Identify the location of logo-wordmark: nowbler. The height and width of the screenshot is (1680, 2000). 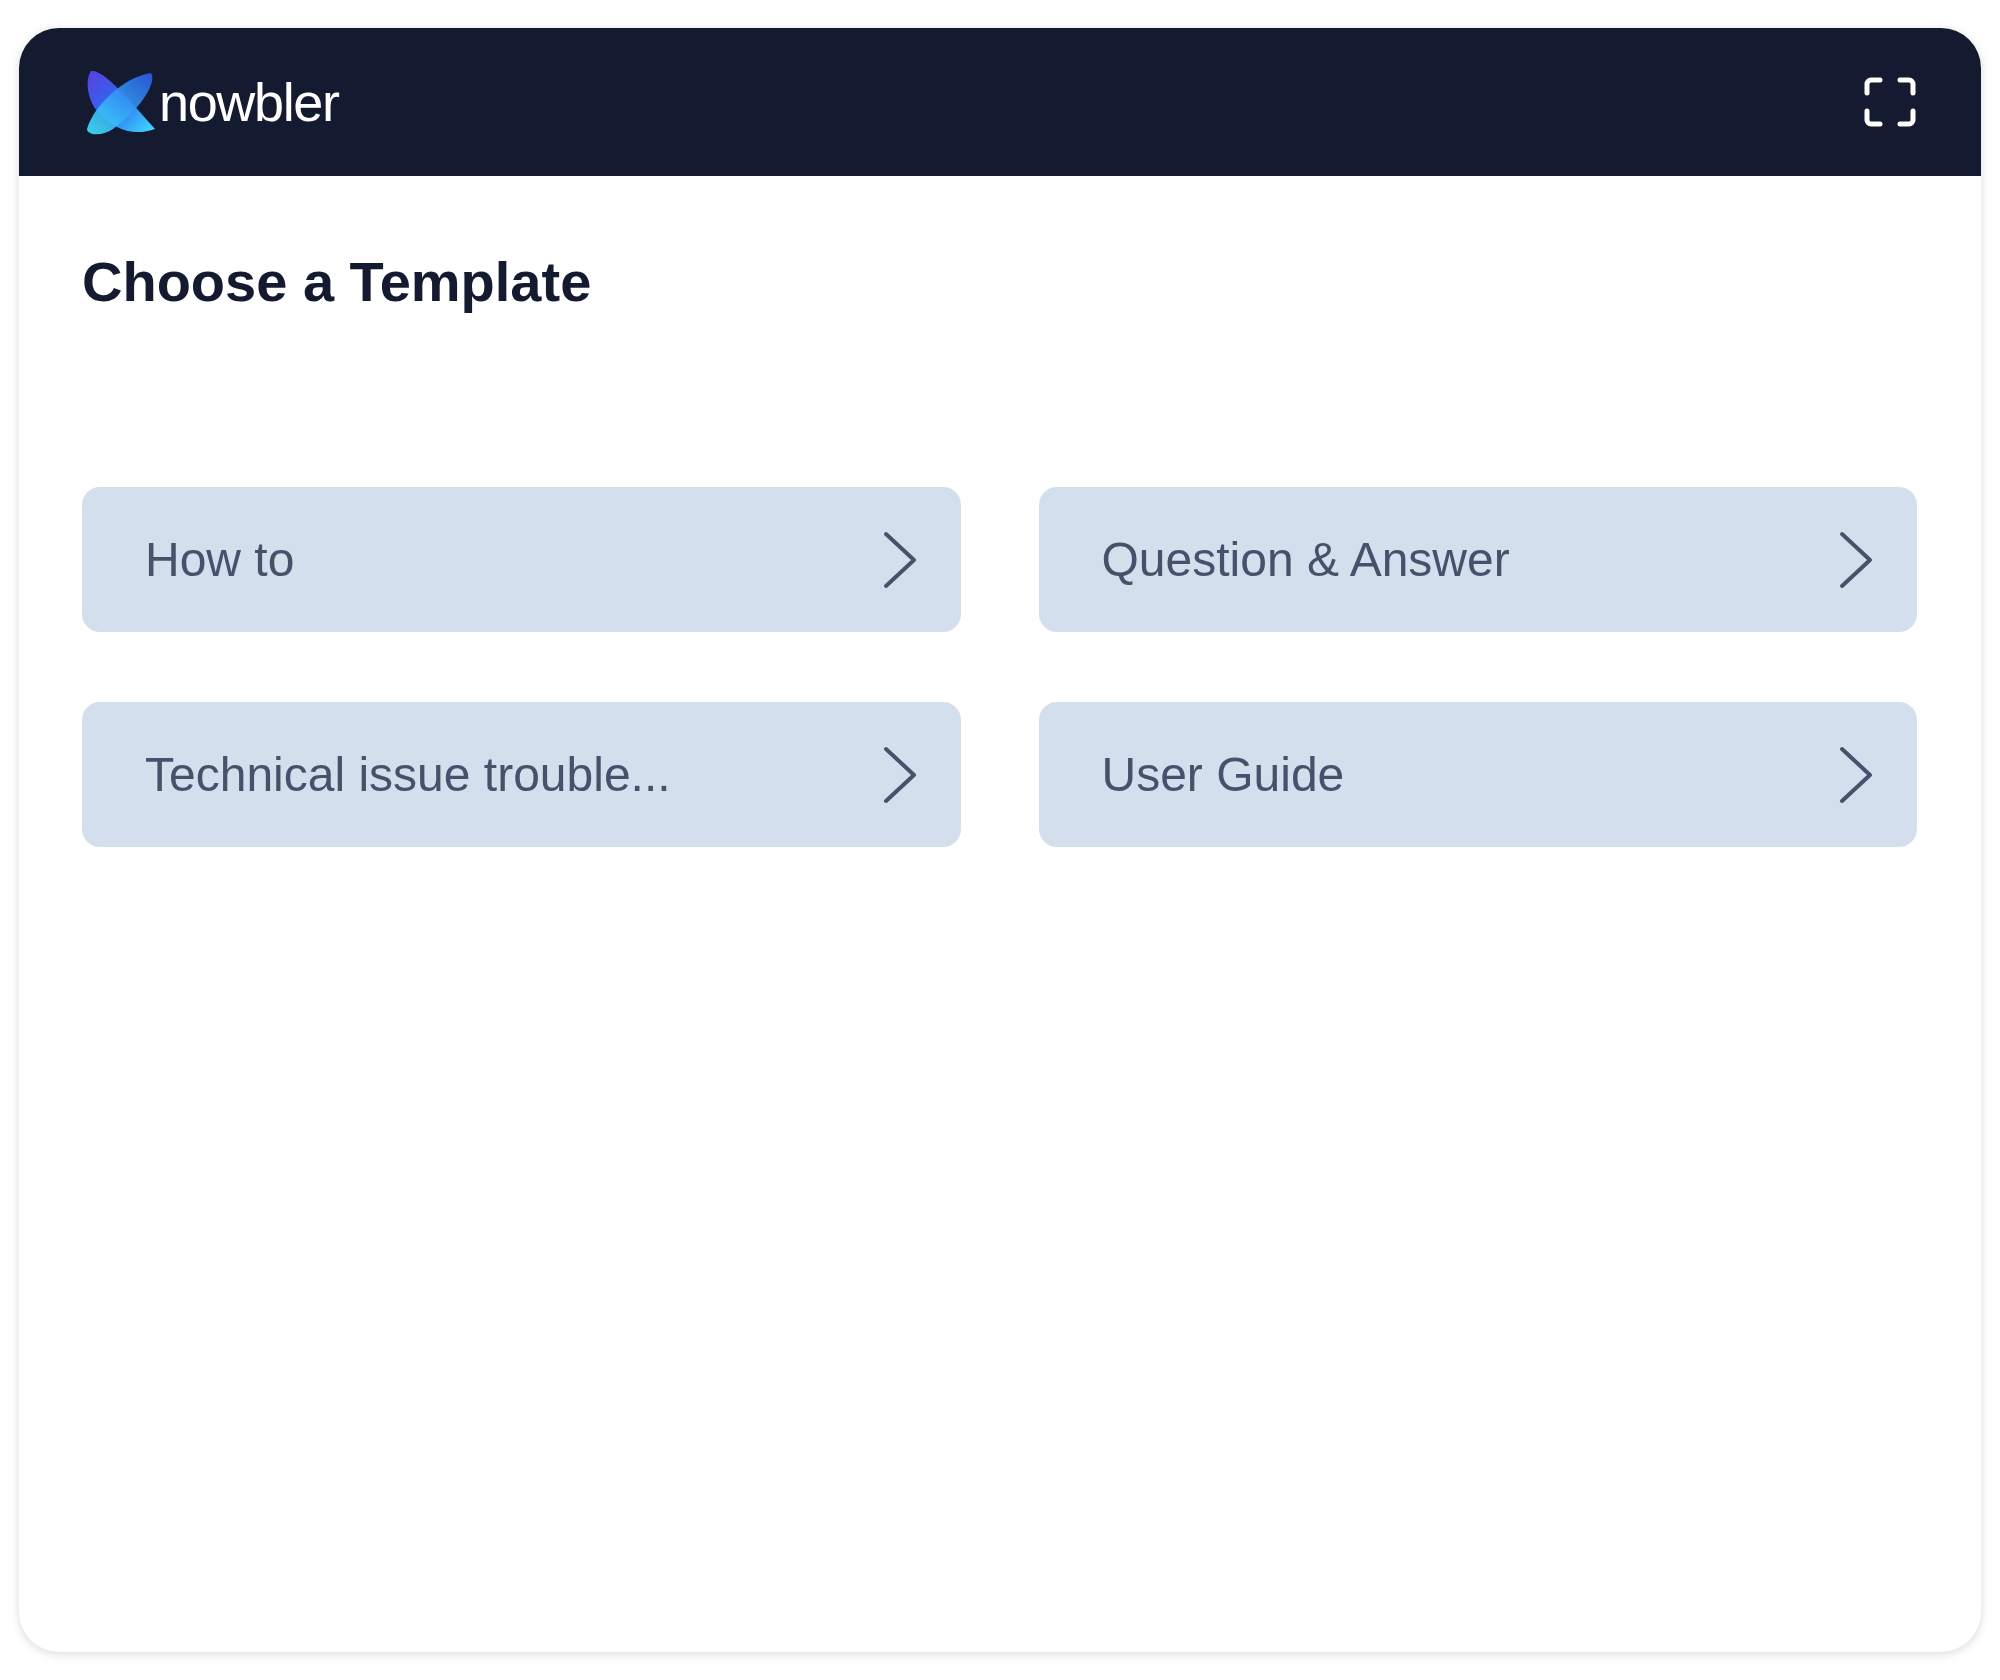
(249, 102).